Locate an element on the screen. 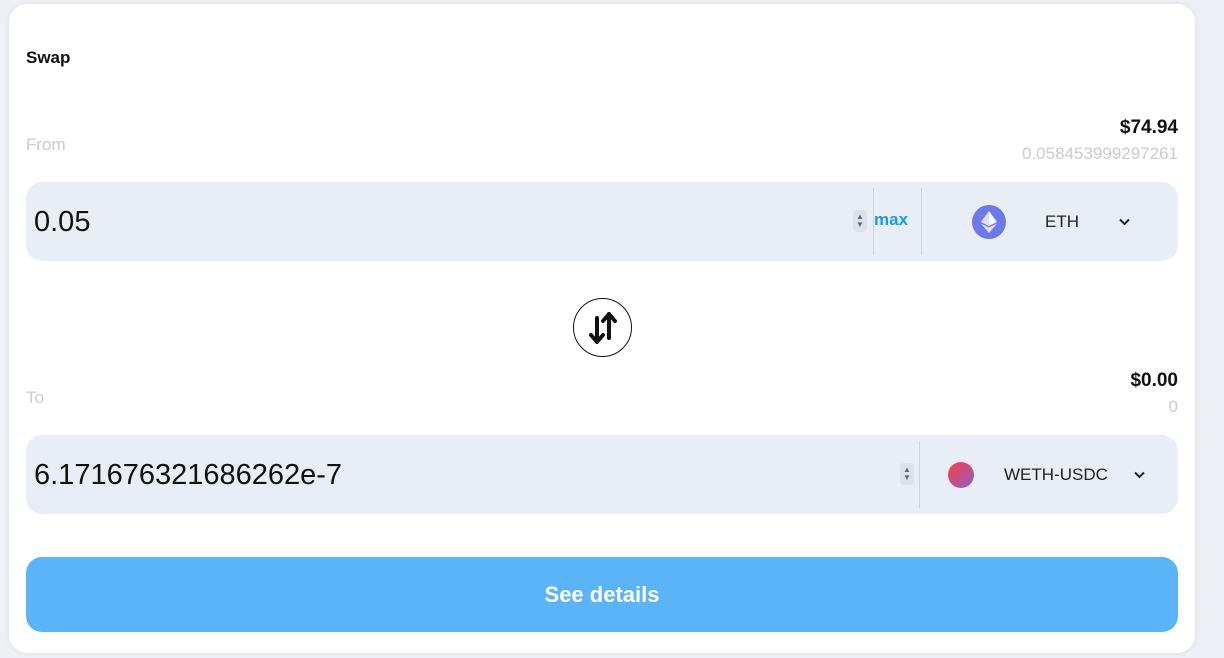  swap-direction-button is located at coordinates (602, 327).